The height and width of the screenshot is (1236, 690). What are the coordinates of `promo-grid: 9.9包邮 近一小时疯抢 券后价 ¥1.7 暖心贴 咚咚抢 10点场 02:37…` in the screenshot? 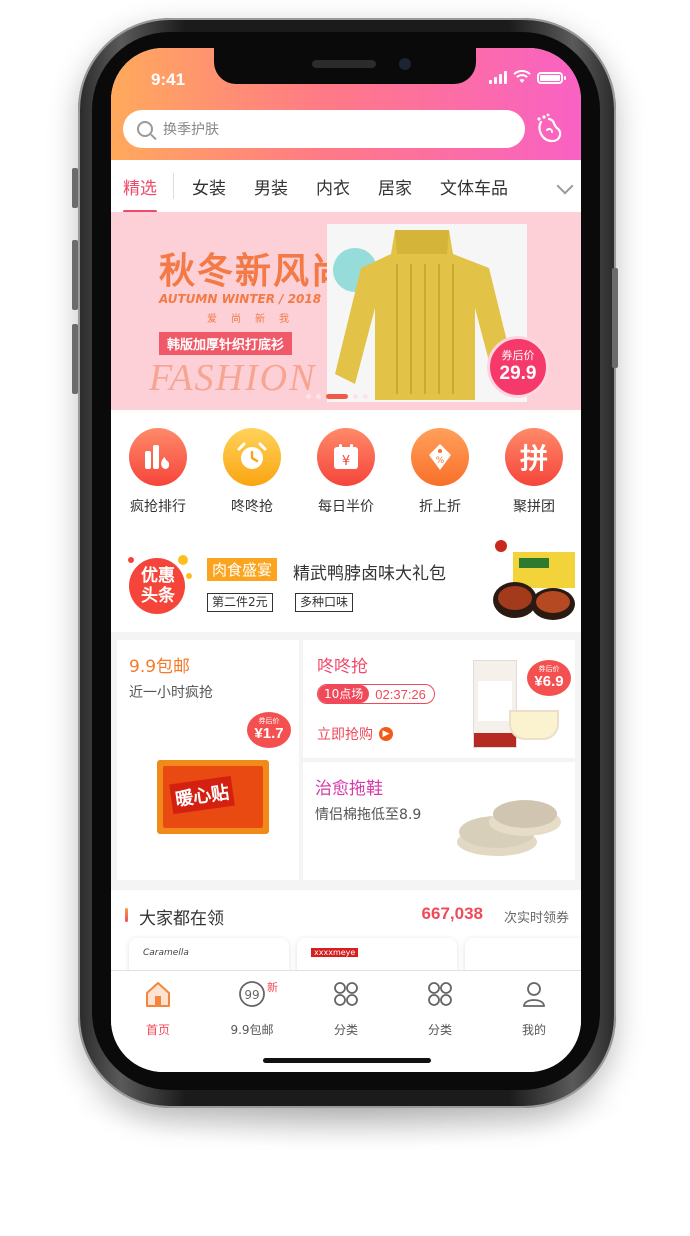 It's located at (346, 760).